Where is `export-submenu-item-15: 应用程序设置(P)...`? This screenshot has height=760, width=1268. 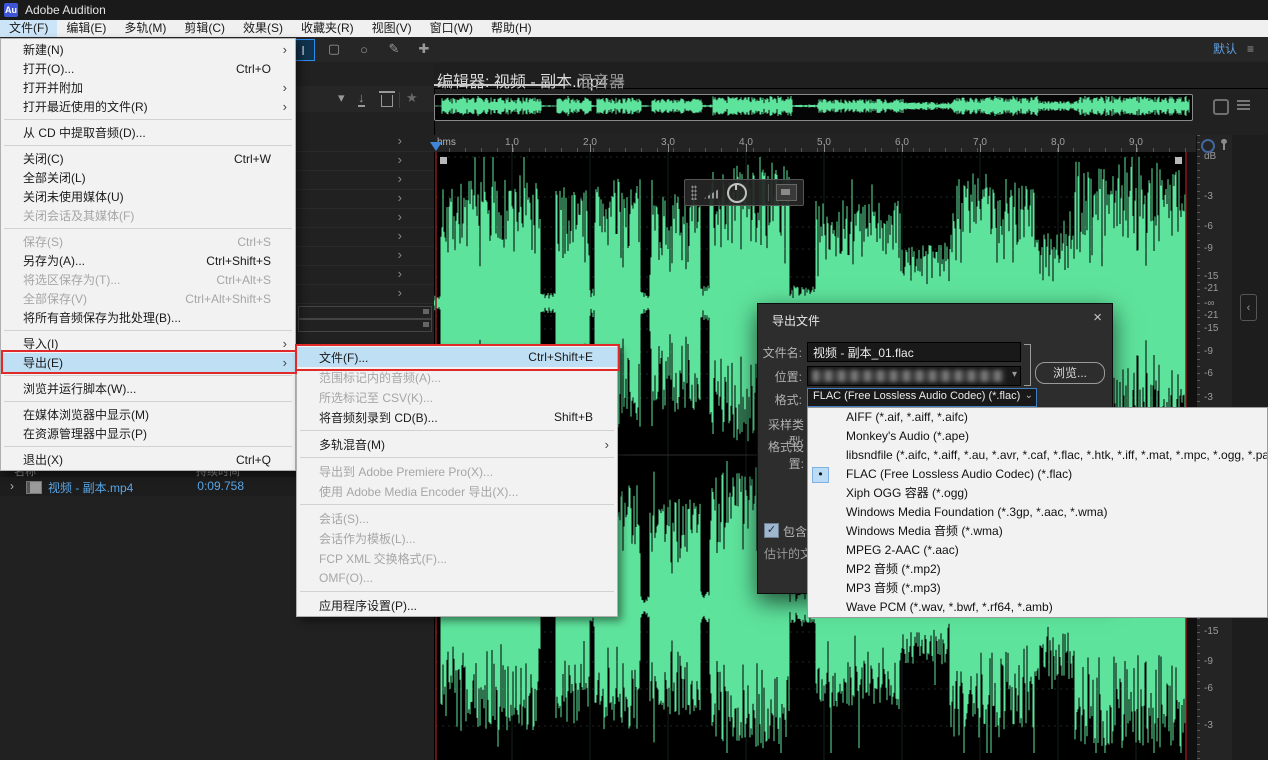
export-submenu-item-15: 应用程序设置(P)... is located at coordinates (457, 605).